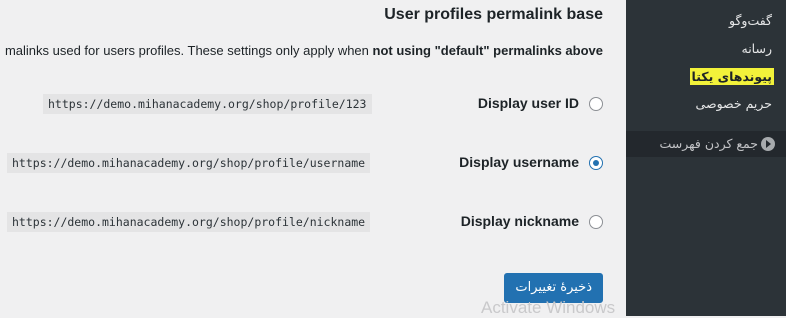 The image size is (786, 318). I want to click on radio-nickname, so click(596, 222).